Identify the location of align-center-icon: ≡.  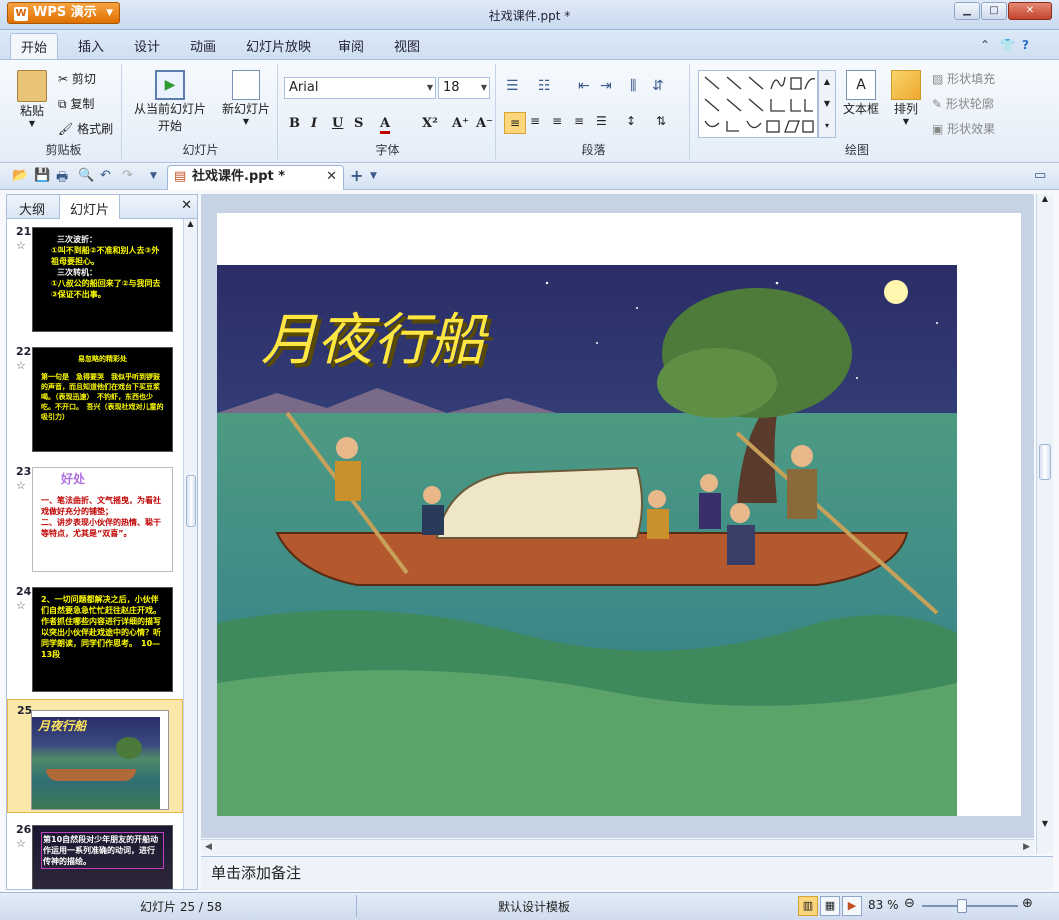
(535, 121).